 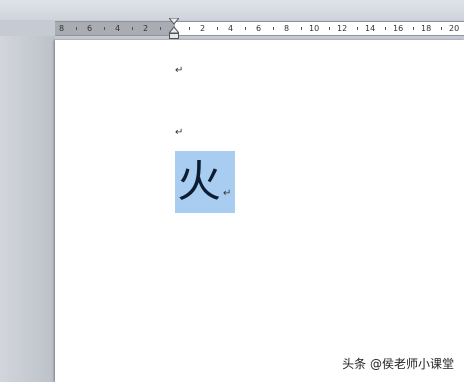 What do you see at coordinates (199, 182) in the screenshot?
I see `selected-character: 火` at bounding box center [199, 182].